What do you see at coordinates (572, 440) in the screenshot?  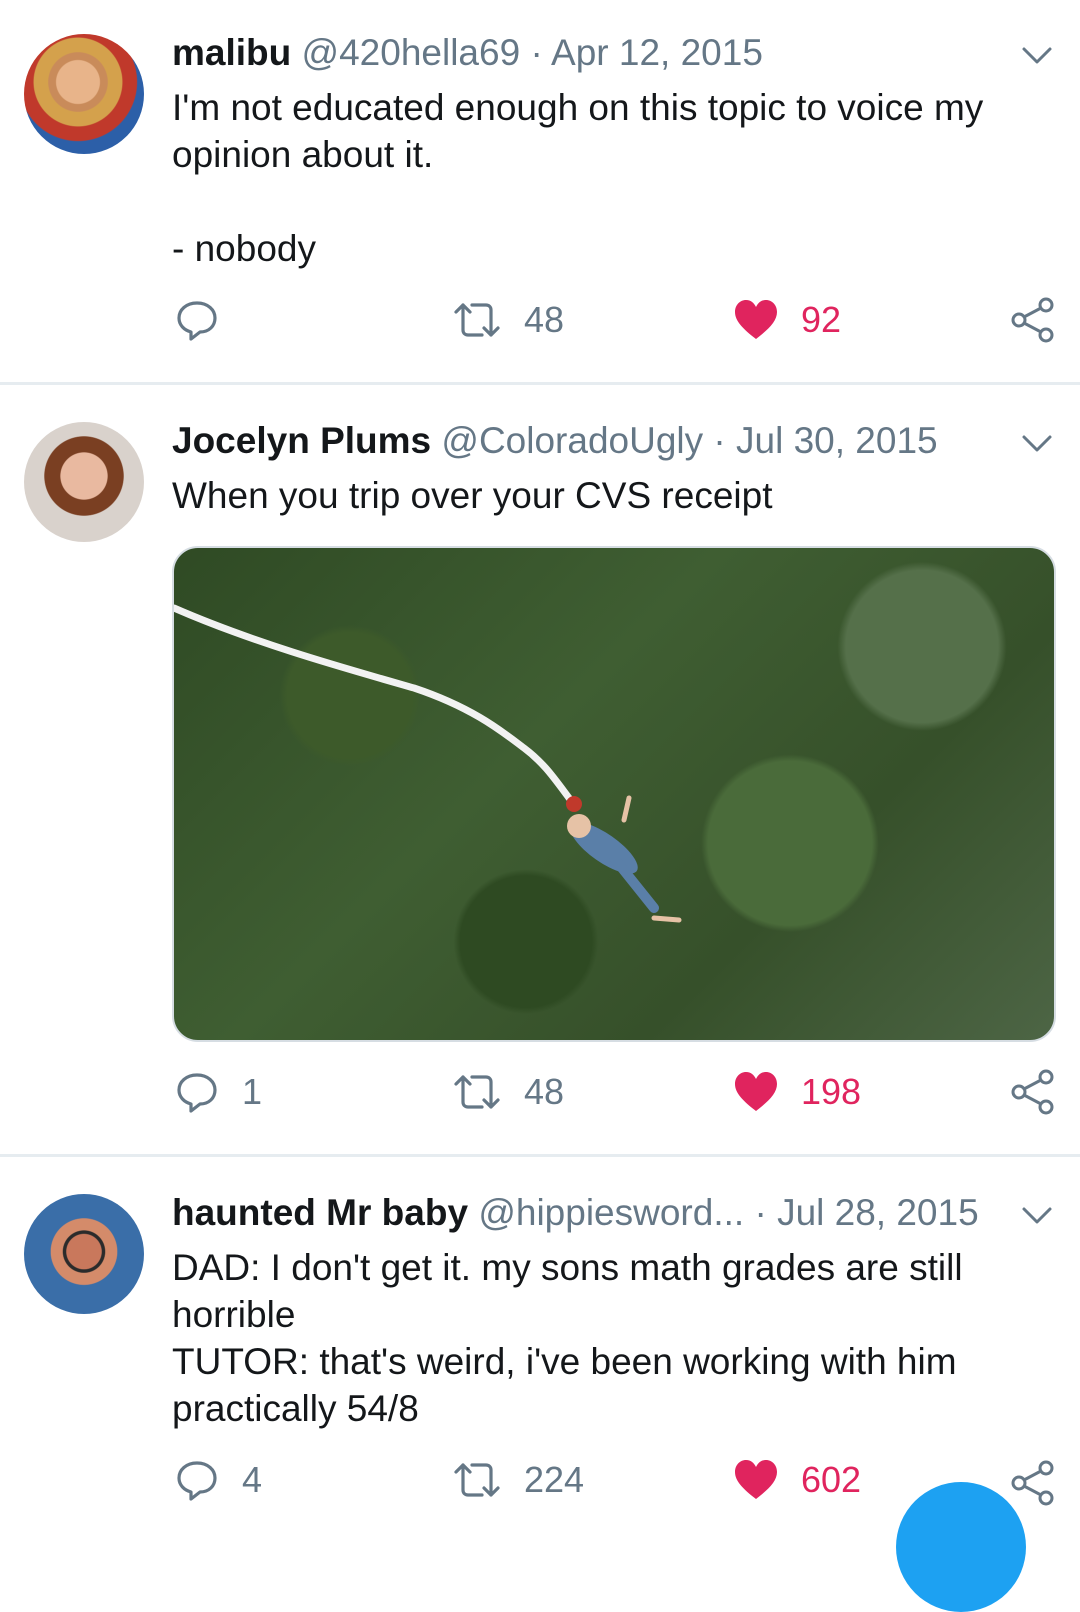 I see `user-handle: @ColoradoUgly` at bounding box center [572, 440].